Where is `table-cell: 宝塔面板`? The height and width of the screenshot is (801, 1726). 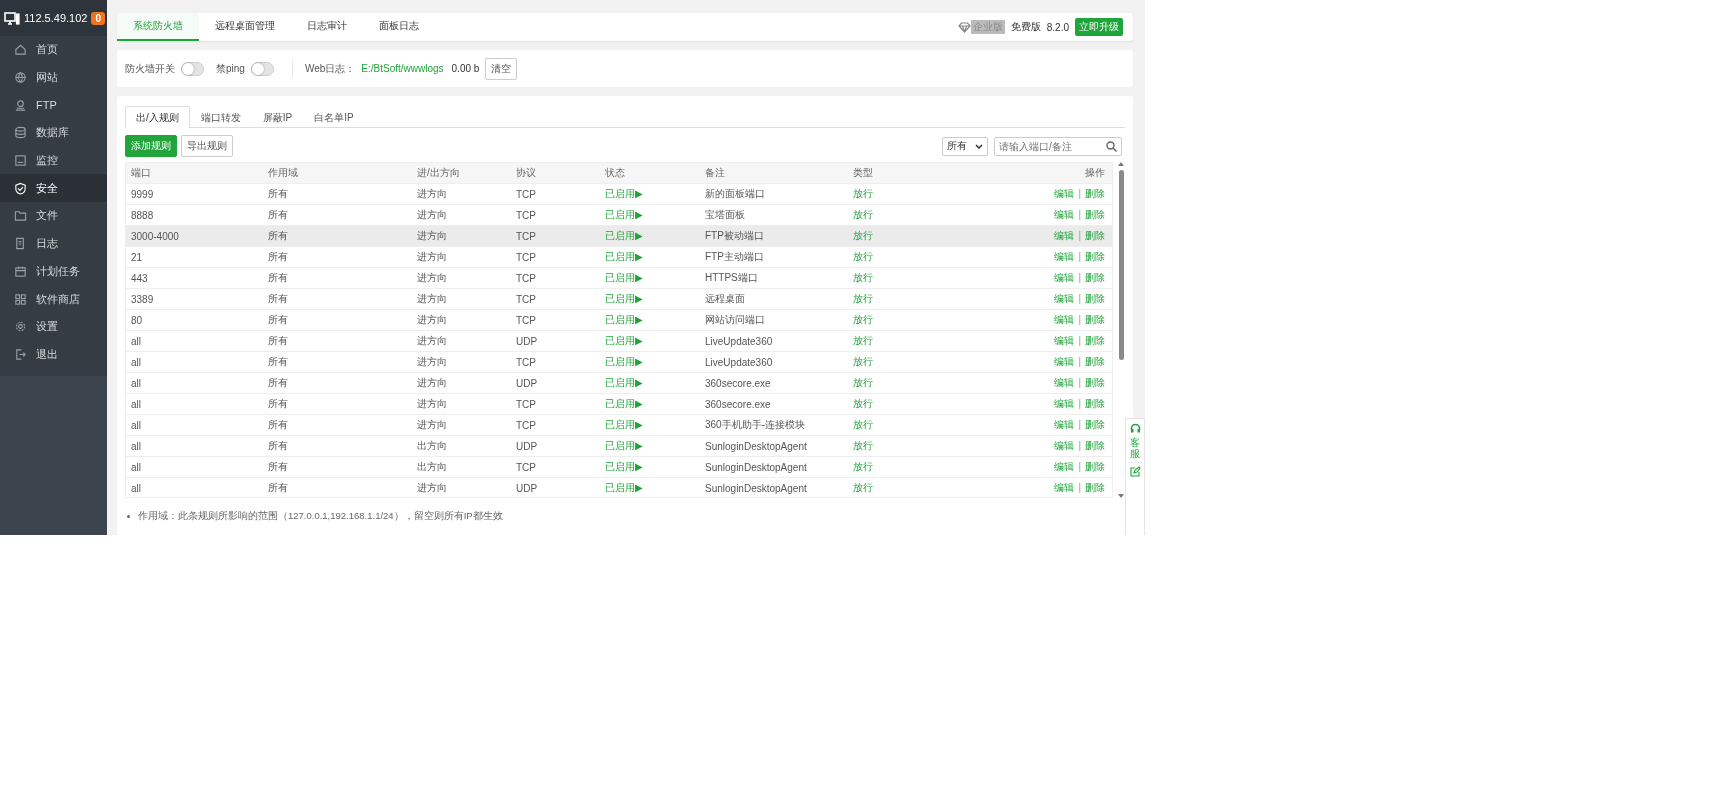
table-cell: 宝塔面板 is located at coordinates (725, 214).